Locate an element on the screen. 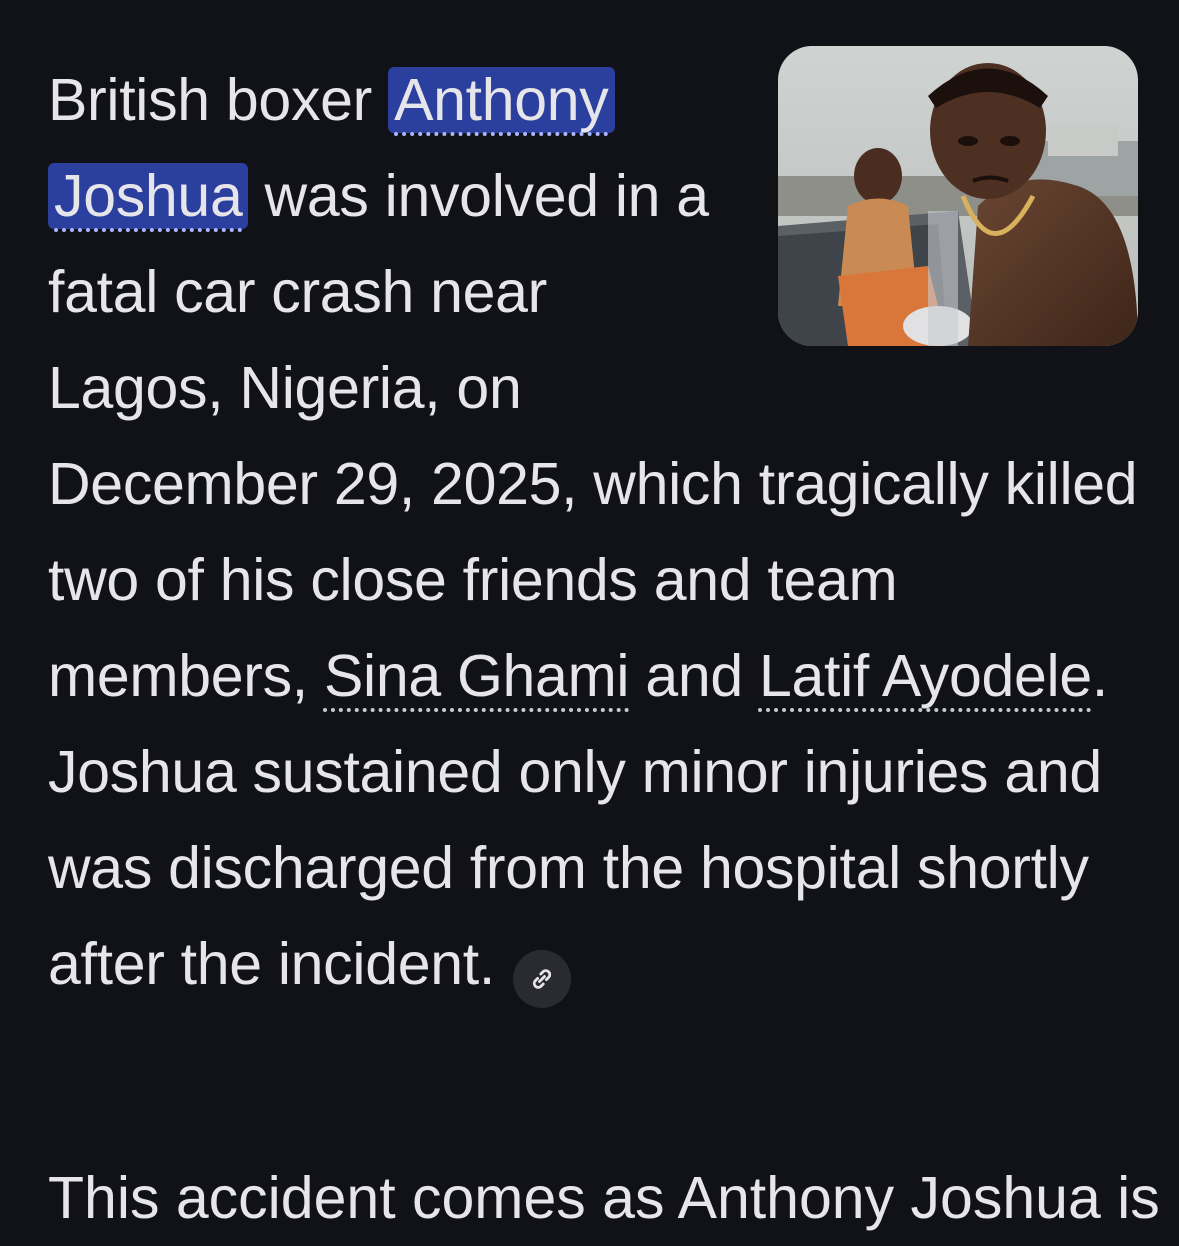 The height and width of the screenshot is (1246, 1179). thumbnail-image is located at coordinates (958, 196).